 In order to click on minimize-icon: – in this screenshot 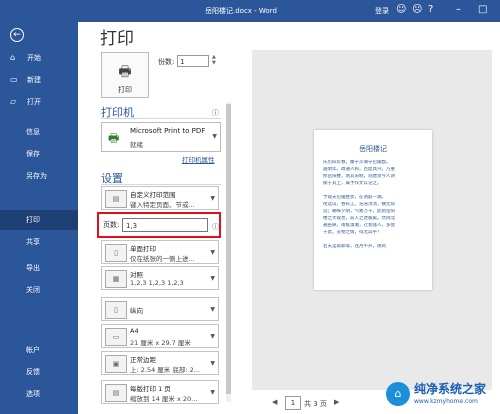, I will do `click(458, 10)`.